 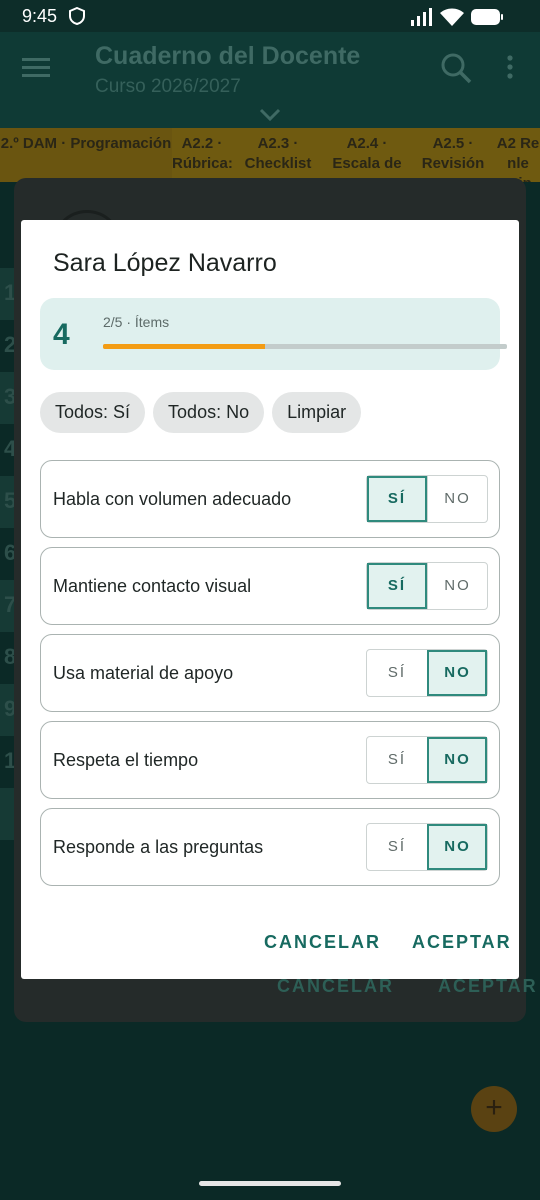 What do you see at coordinates (422, 19) in the screenshot?
I see `signal-icon` at bounding box center [422, 19].